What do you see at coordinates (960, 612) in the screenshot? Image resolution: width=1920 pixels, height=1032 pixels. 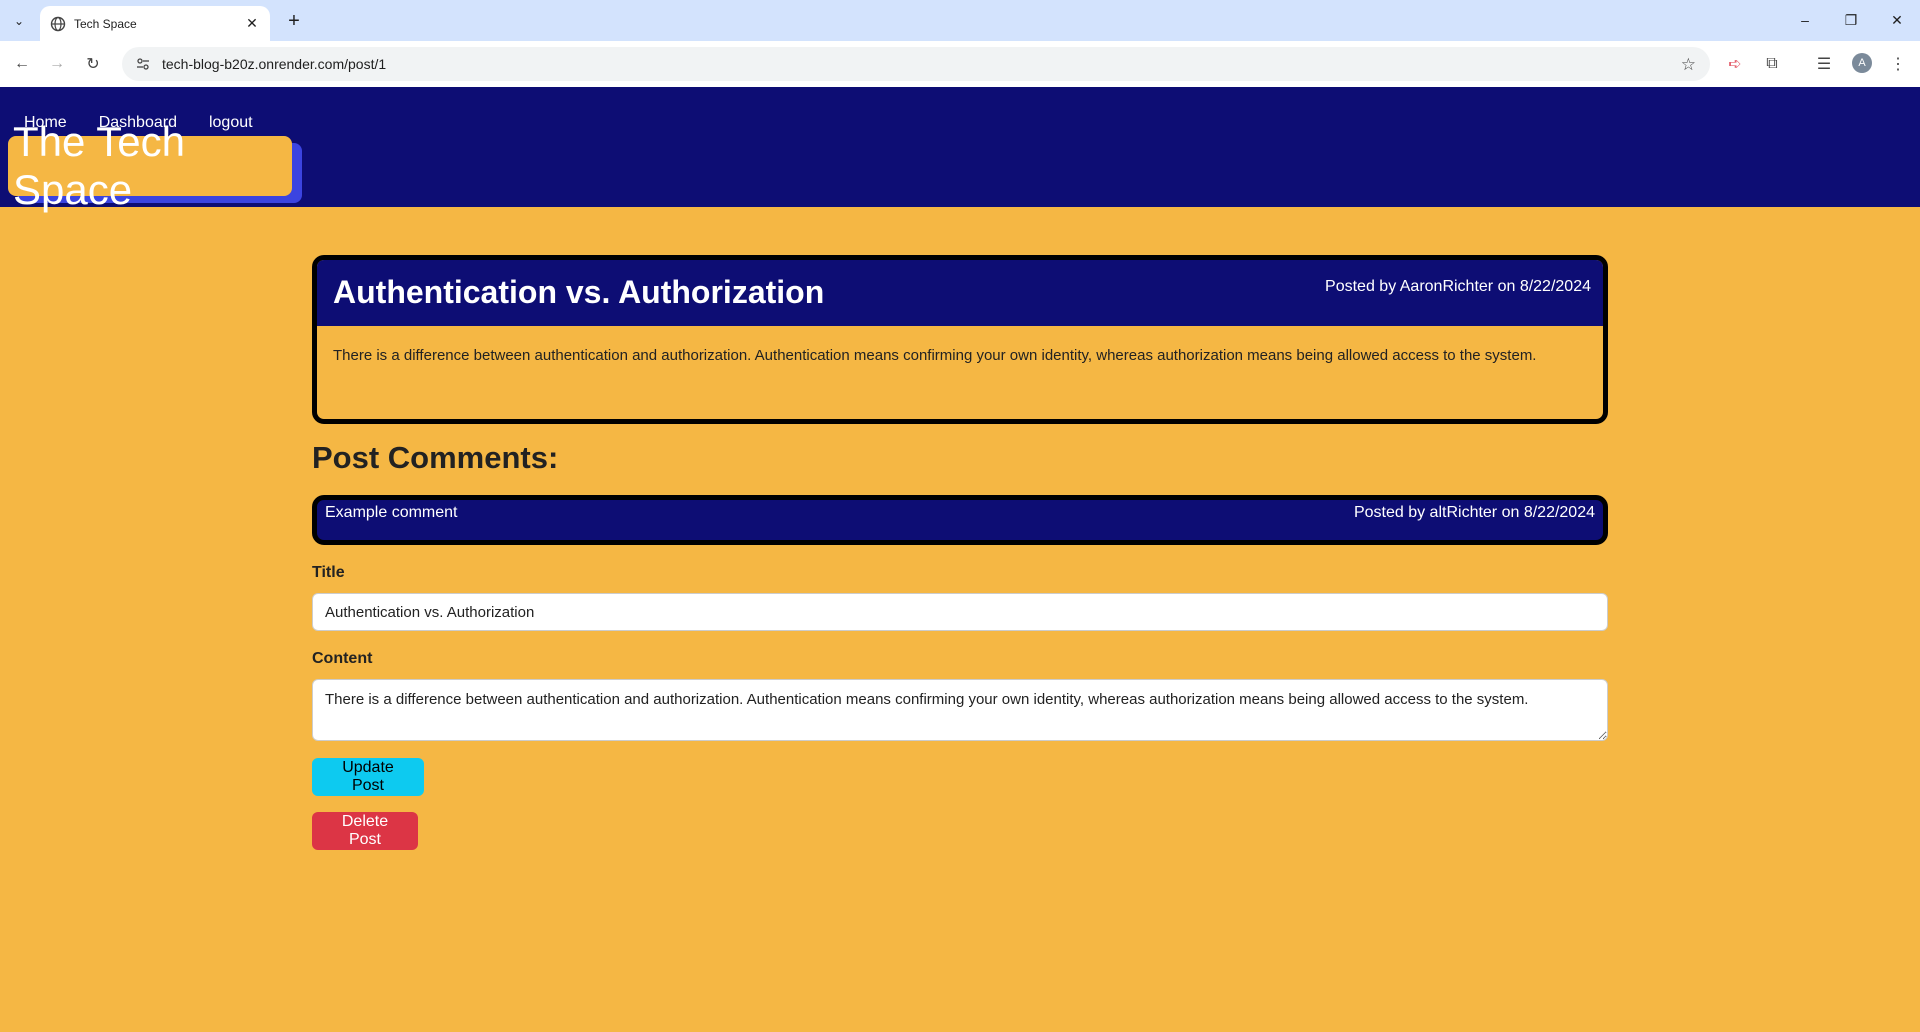 I see `title-input` at bounding box center [960, 612].